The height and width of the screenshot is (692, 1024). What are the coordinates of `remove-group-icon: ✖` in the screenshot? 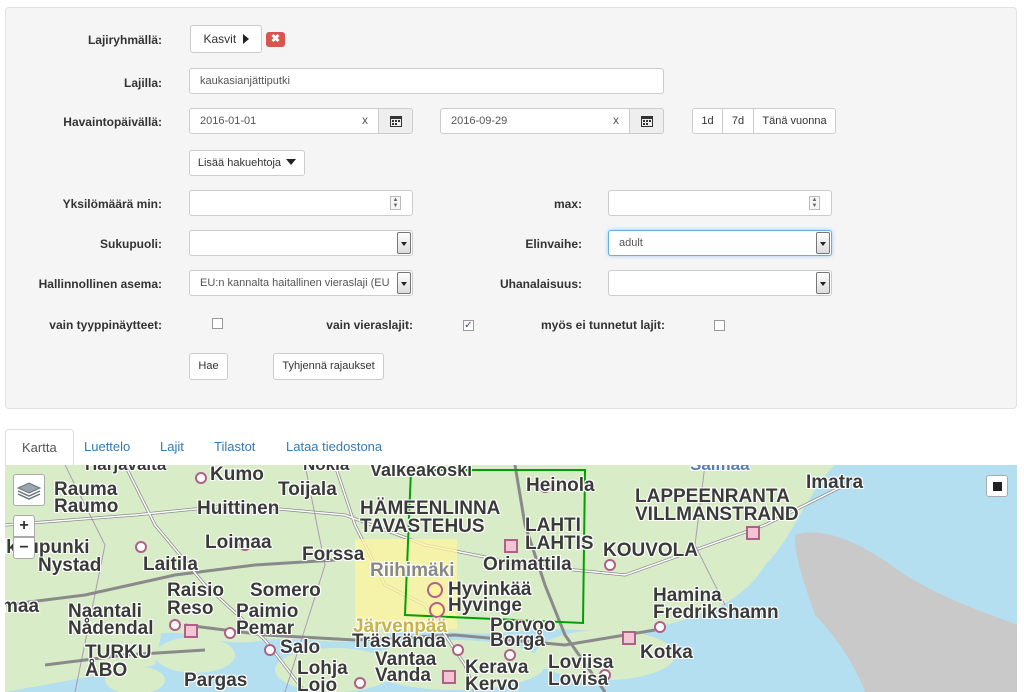 It's located at (275, 39).